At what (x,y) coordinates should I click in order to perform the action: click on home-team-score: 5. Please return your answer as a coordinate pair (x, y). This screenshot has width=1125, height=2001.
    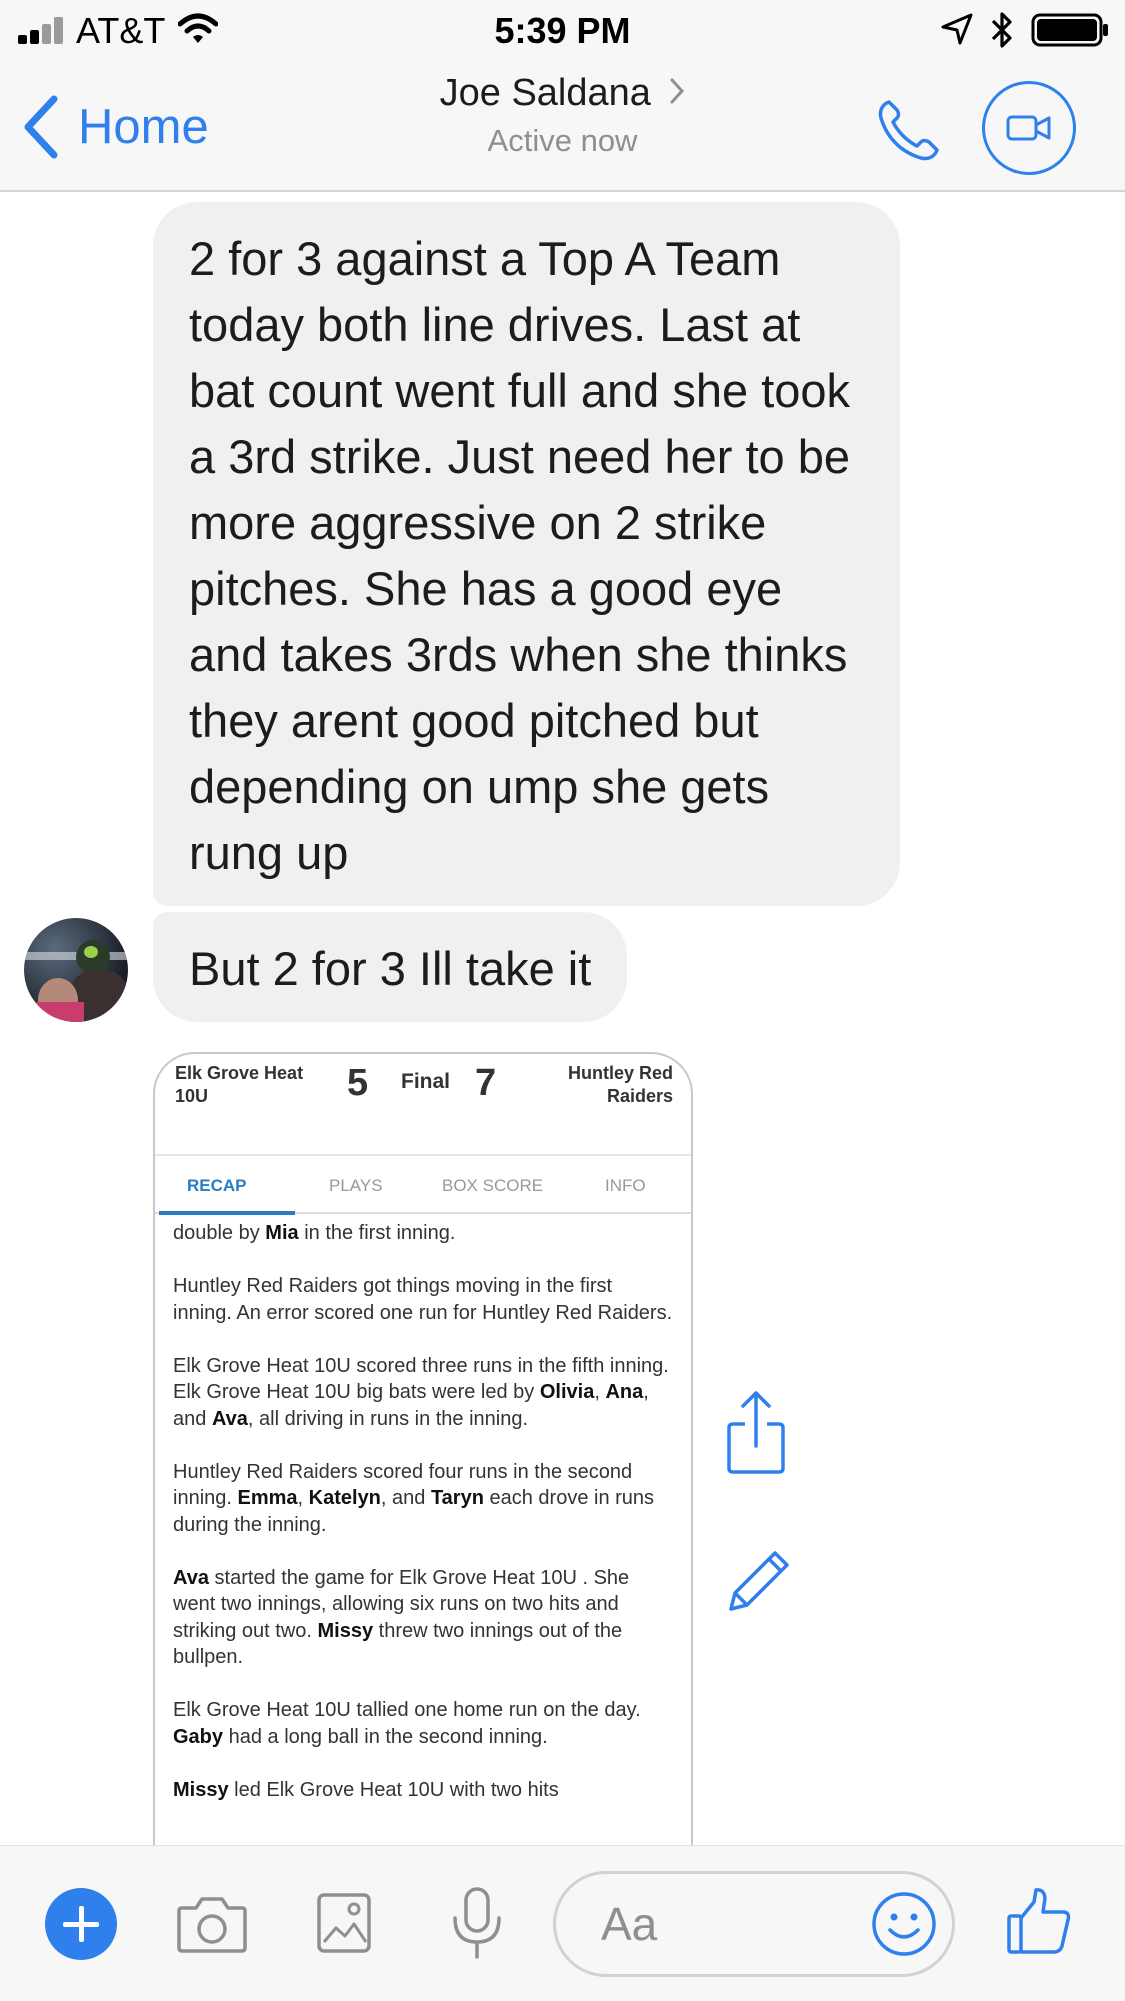
    Looking at the image, I should click on (358, 1083).